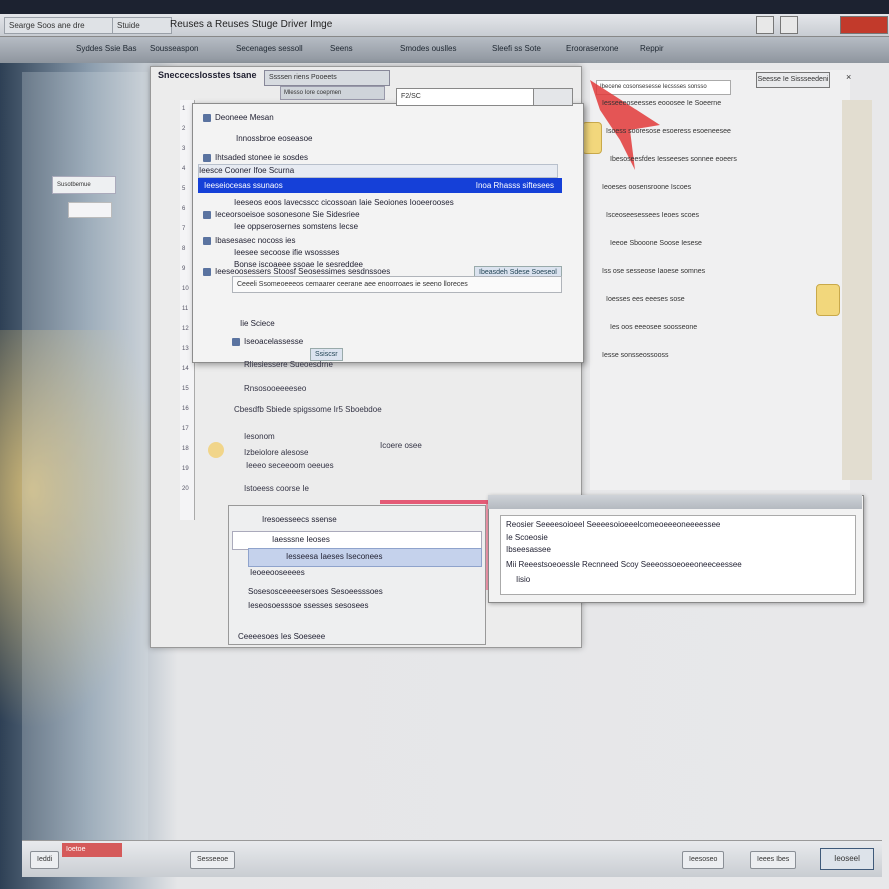 This screenshot has width=889, height=889. What do you see at coordinates (238, 118) in the screenshot?
I see `dialog-header: Deoneee Mesan` at bounding box center [238, 118].